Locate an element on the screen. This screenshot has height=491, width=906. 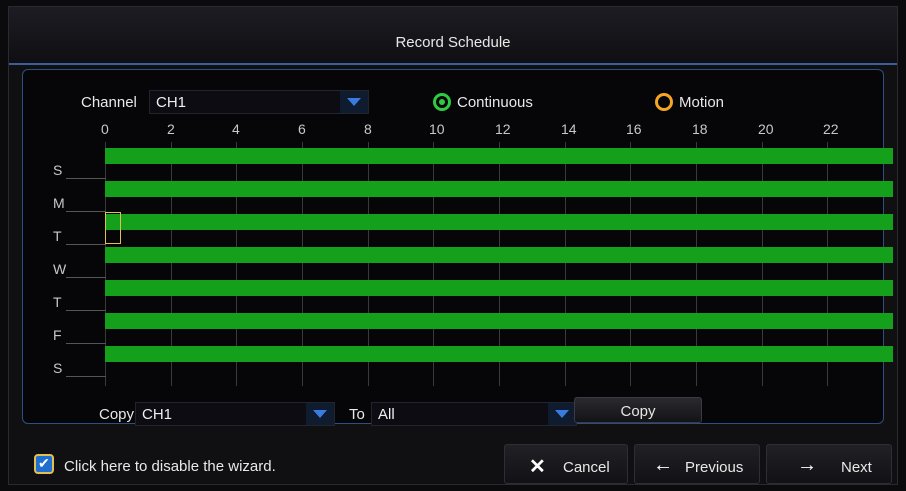
to-label: To is located at coordinates (357, 414).